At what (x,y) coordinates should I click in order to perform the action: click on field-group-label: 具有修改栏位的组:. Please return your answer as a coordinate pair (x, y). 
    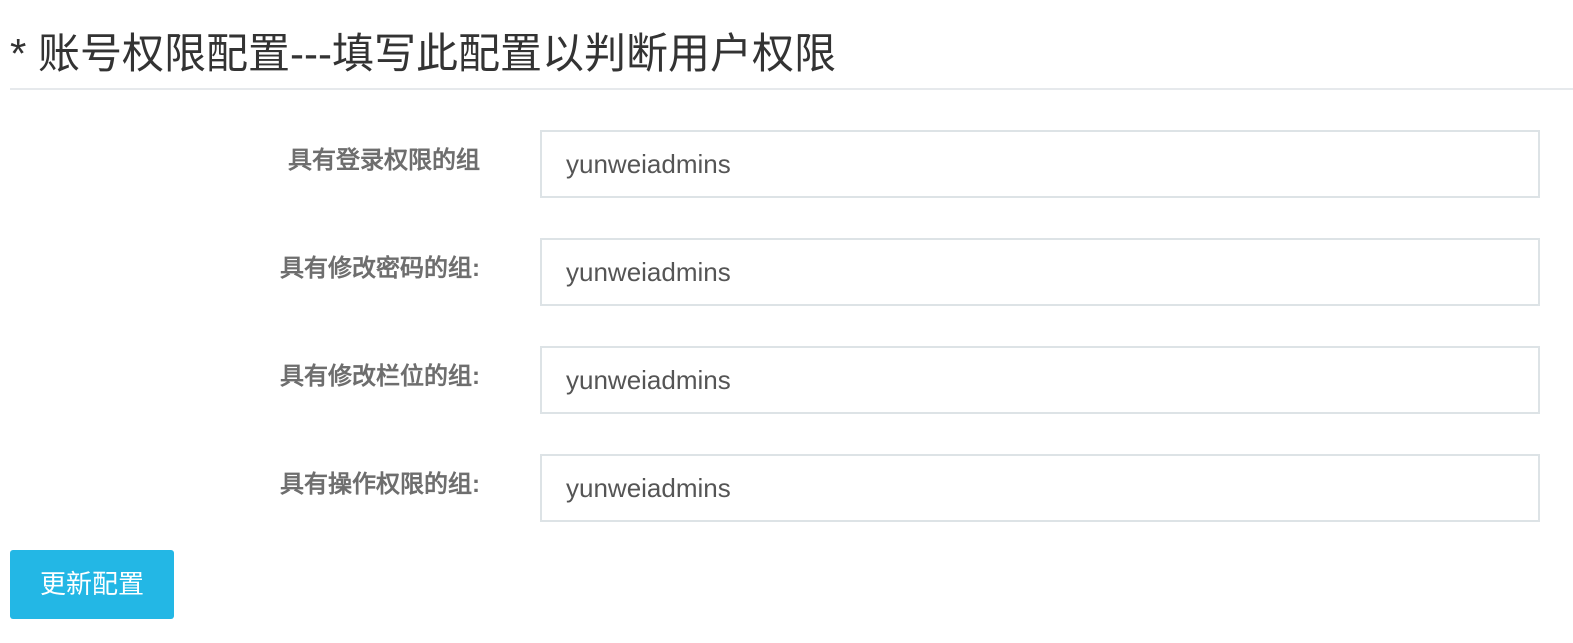
    Looking at the image, I should click on (380, 376).